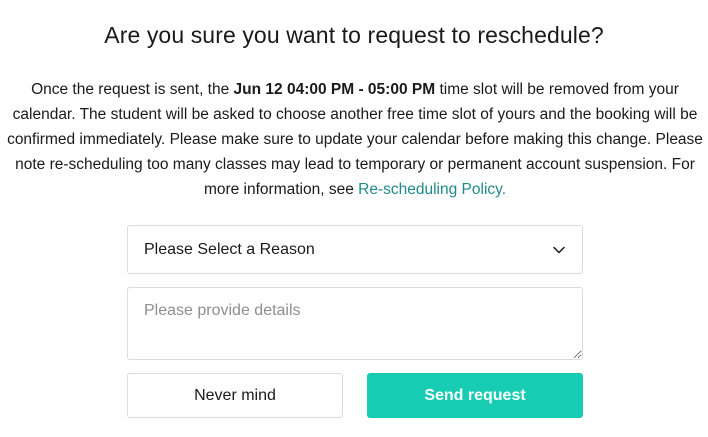 This screenshot has width=708, height=437. Describe the element at coordinates (334, 89) in the screenshot. I see `time-slot: Jun 12 04:00 PM - 05:00 PM` at that location.